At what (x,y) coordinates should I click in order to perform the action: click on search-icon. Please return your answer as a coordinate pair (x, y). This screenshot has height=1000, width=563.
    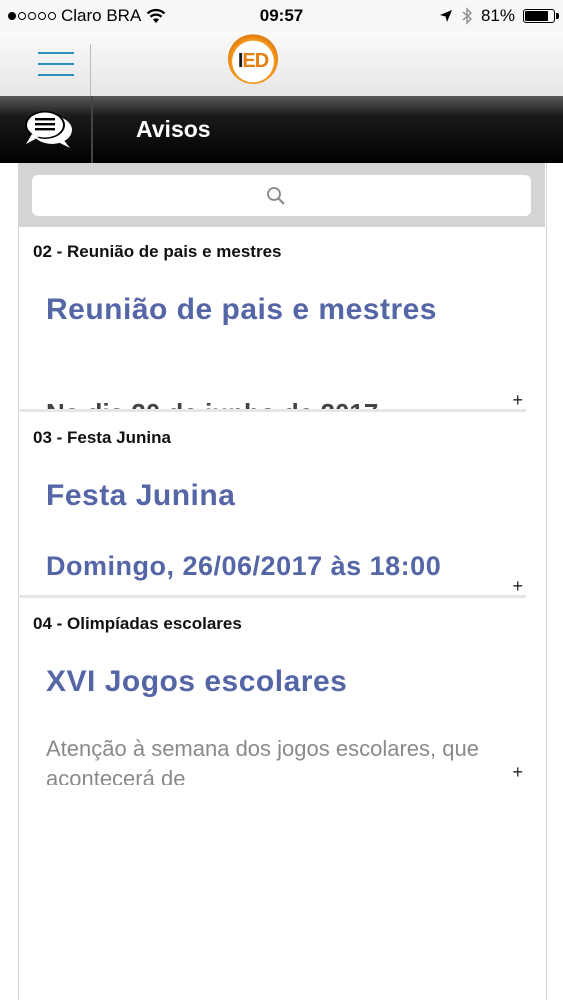
    Looking at the image, I should click on (276, 196).